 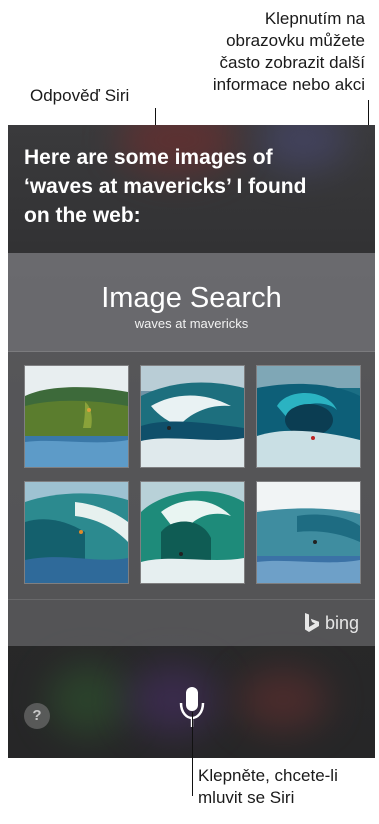 I want to click on bing-attribution: bing, so click(x=331, y=623).